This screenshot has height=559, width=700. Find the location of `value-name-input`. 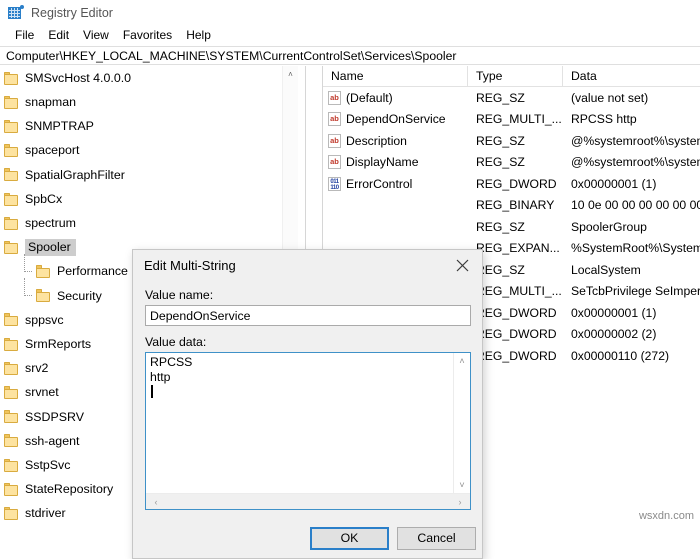

value-name-input is located at coordinates (308, 315).